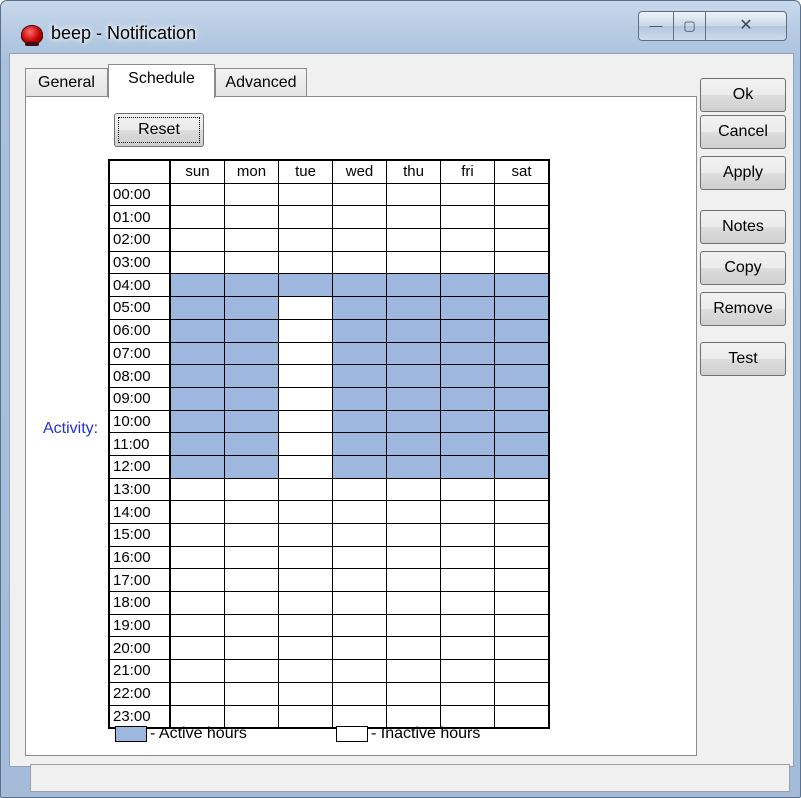 This screenshot has height=798, width=801. Describe the element at coordinates (467, 648) in the screenshot. I see `schedule-cell-fri-2000` at that location.